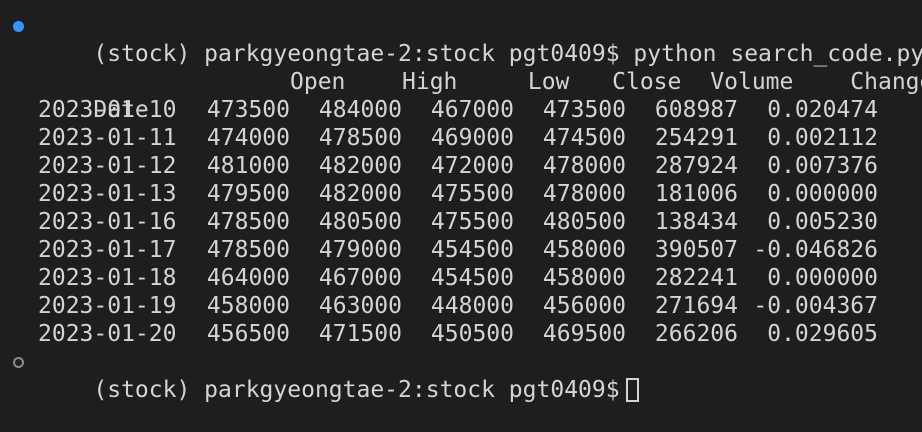 The image size is (922, 432). What do you see at coordinates (472, 138) in the screenshot?
I see `table-cell: 469000` at bounding box center [472, 138].